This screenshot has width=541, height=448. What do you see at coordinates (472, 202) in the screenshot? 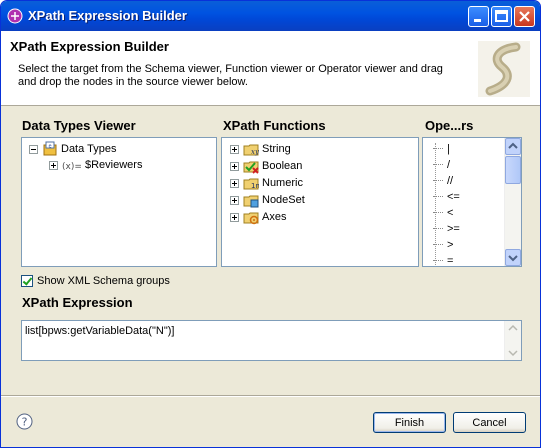
I see `operators-list: | / // <= < >= > =` at bounding box center [472, 202].